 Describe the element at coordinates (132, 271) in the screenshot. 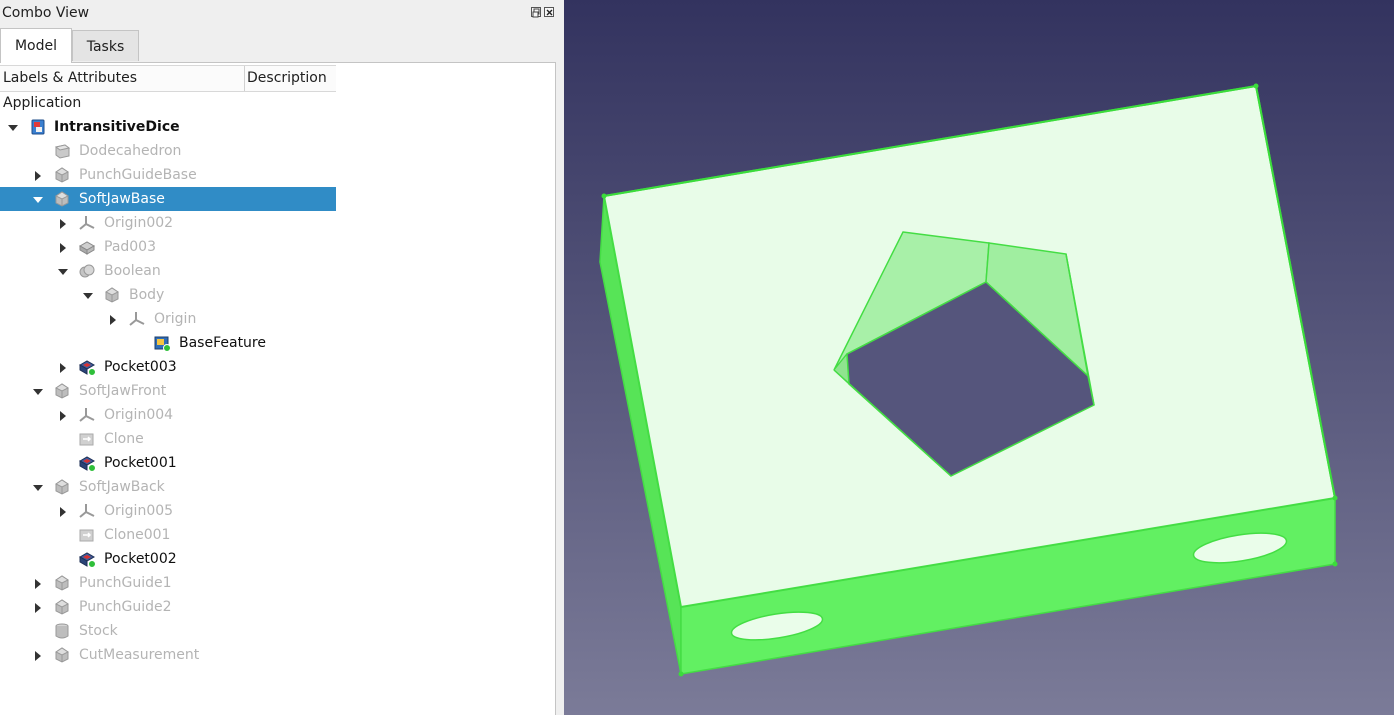

I see `tree-item-label: Boolean` at that location.